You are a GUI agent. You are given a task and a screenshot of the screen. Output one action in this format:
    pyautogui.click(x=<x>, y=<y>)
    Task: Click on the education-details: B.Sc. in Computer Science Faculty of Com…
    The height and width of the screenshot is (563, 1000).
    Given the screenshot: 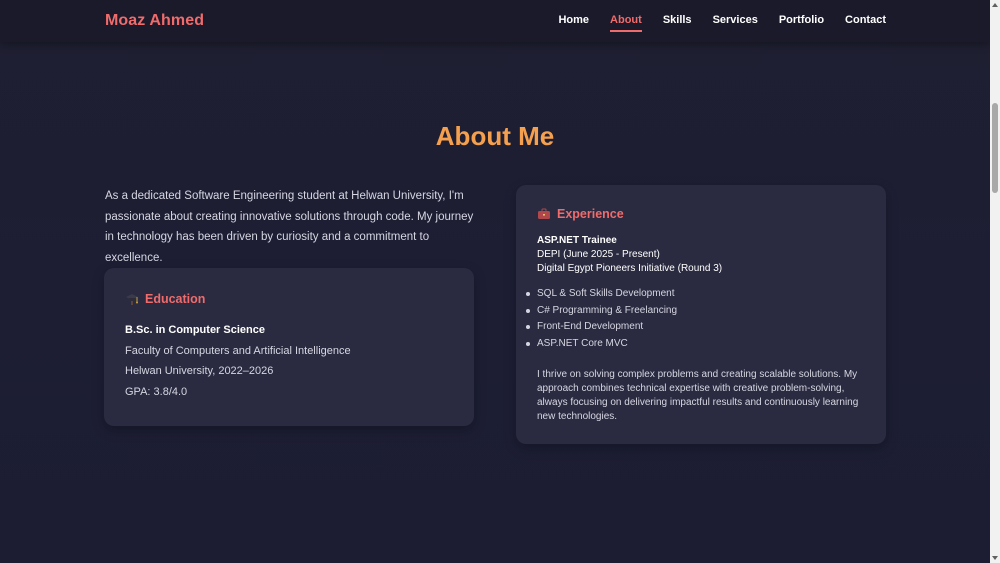 What is the action you would take?
    pyautogui.click(x=289, y=361)
    